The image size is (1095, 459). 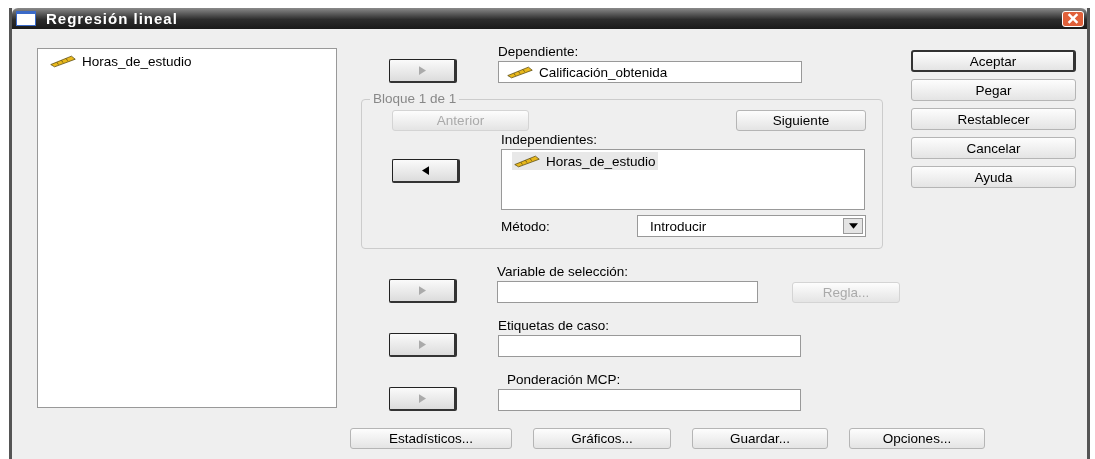 I want to click on field-label: Etiquetas de caso:, so click(x=554, y=326).